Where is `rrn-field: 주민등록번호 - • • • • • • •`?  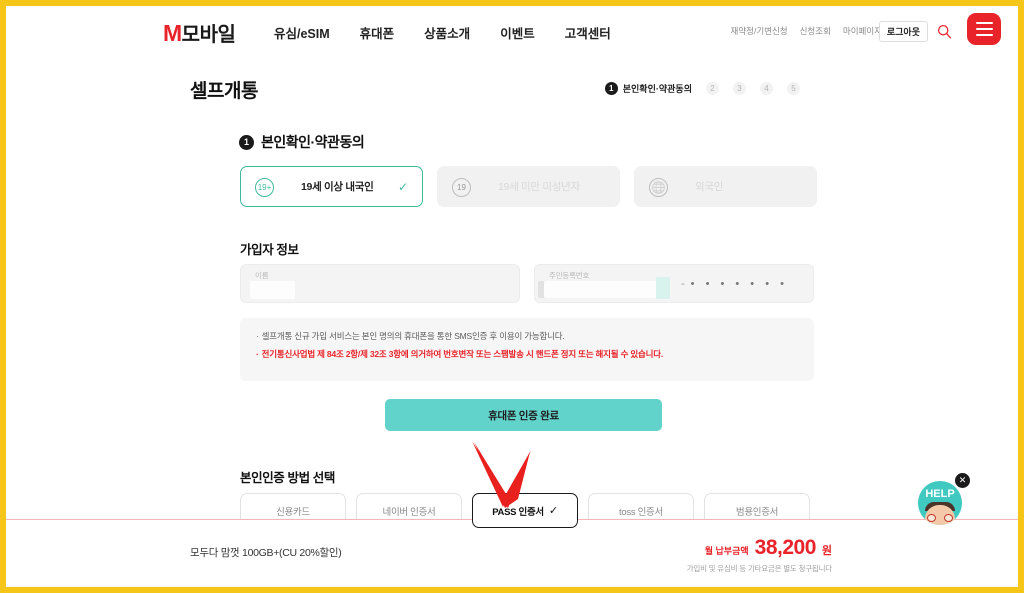 rrn-field: 주민등록번호 - • • • • • • • is located at coordinates (674, 283).